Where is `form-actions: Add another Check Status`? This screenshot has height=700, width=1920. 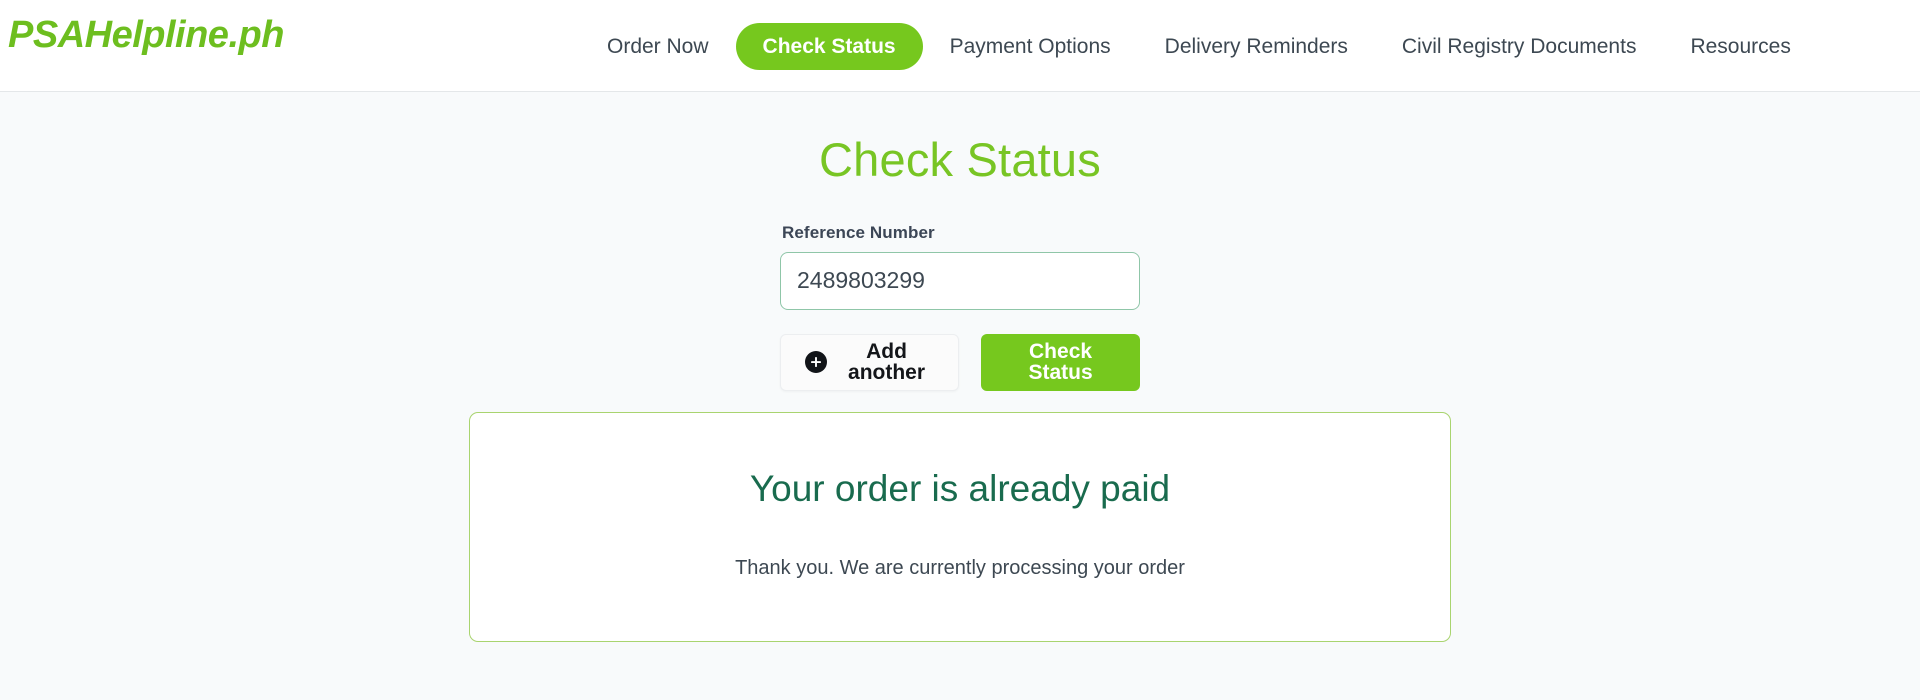
form-actions: Add another Check Status is located at coordinates (960, 362).